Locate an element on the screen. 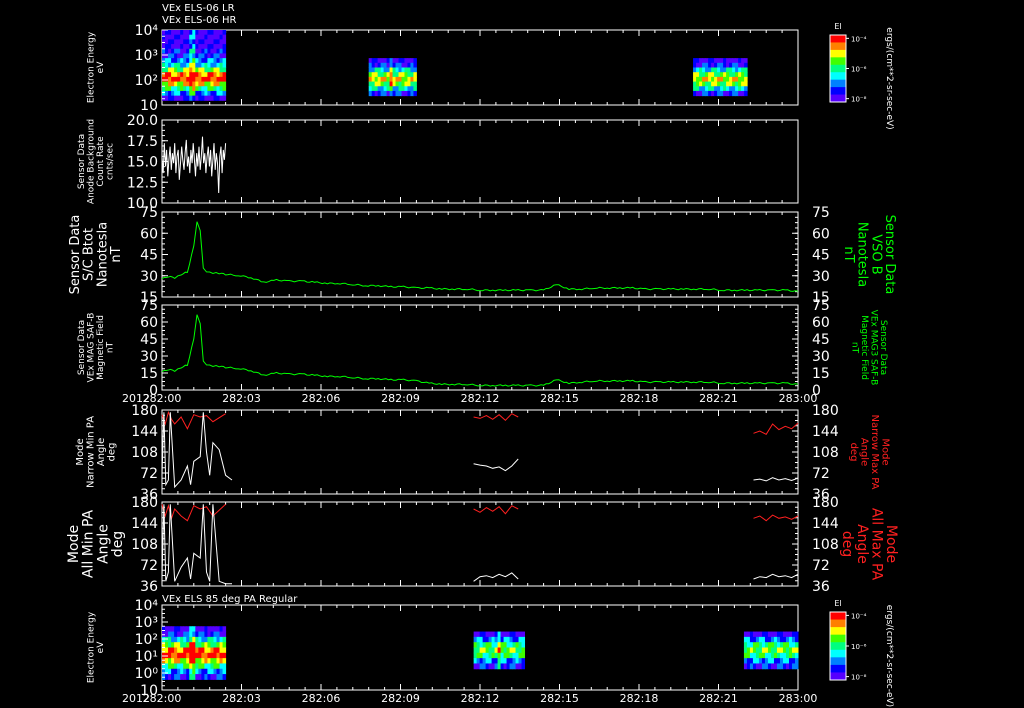 Image resolution: width=1024 pixels, height=708 pixels. panel6-ylabel-line: Mode is located at coordinates (74, 544).